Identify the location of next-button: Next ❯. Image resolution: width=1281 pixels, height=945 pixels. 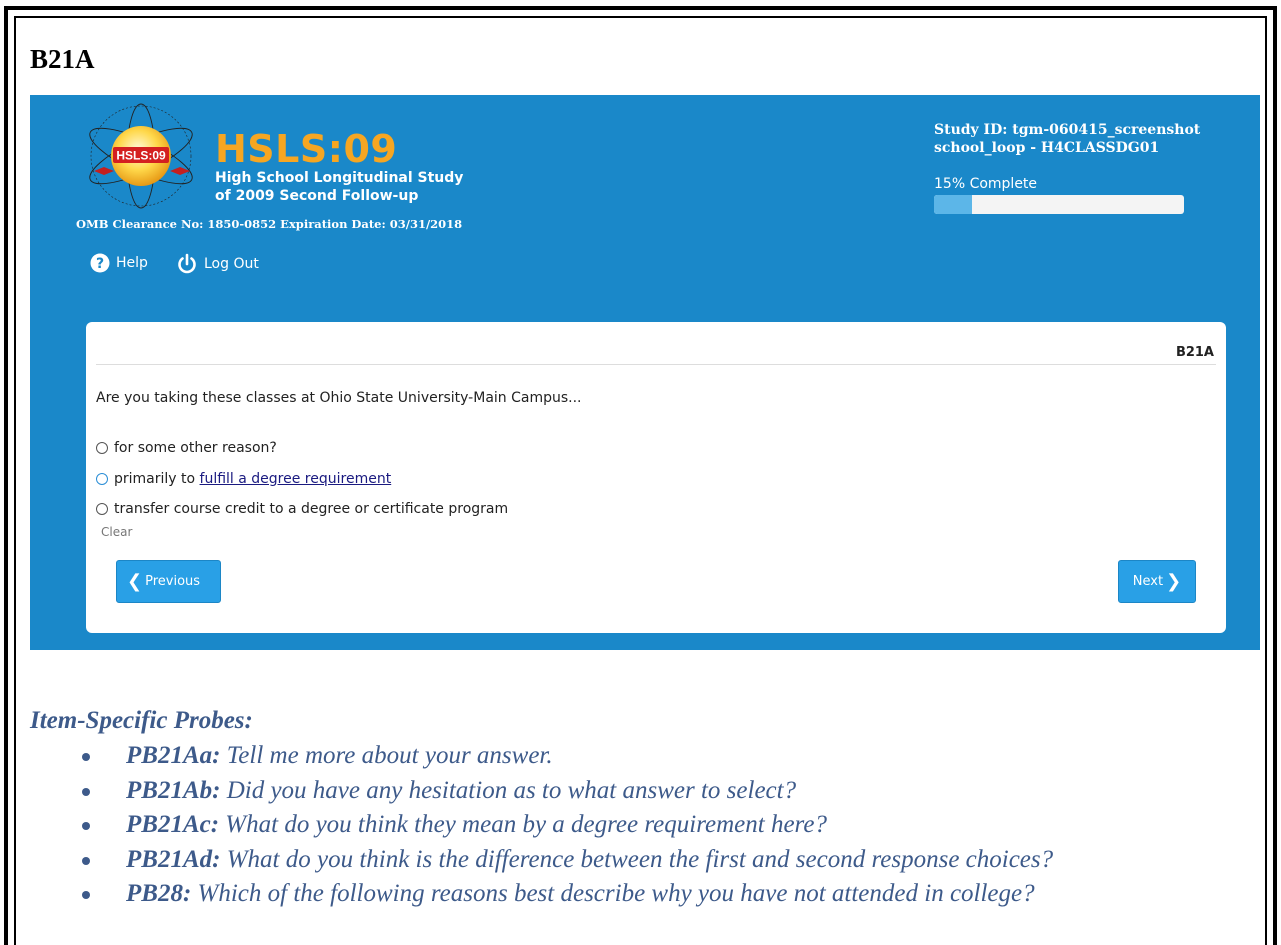
(1157, 581).